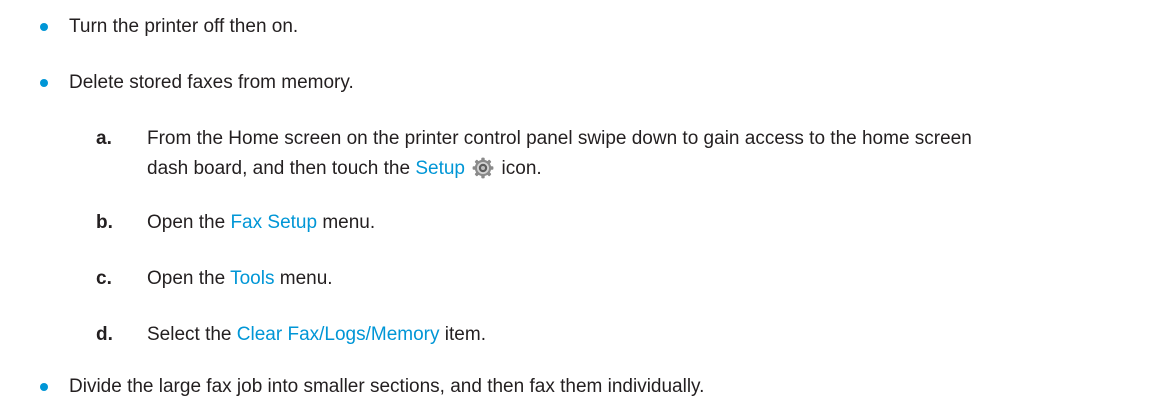 This screenshot has height=412, width=1176. Describe the element at coordinates (657, 335) in the screenshot. I see `step-text: Select the Clear Fax/Logs/Memory item.` at that location.